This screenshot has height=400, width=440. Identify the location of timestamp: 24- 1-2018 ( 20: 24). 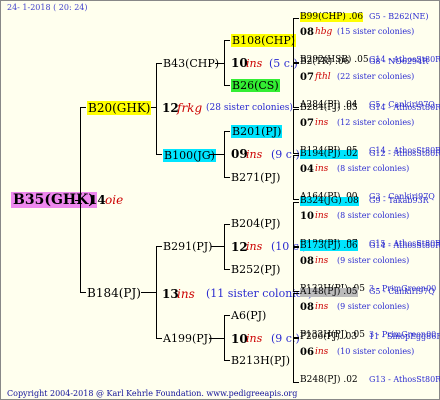
(47, 7).